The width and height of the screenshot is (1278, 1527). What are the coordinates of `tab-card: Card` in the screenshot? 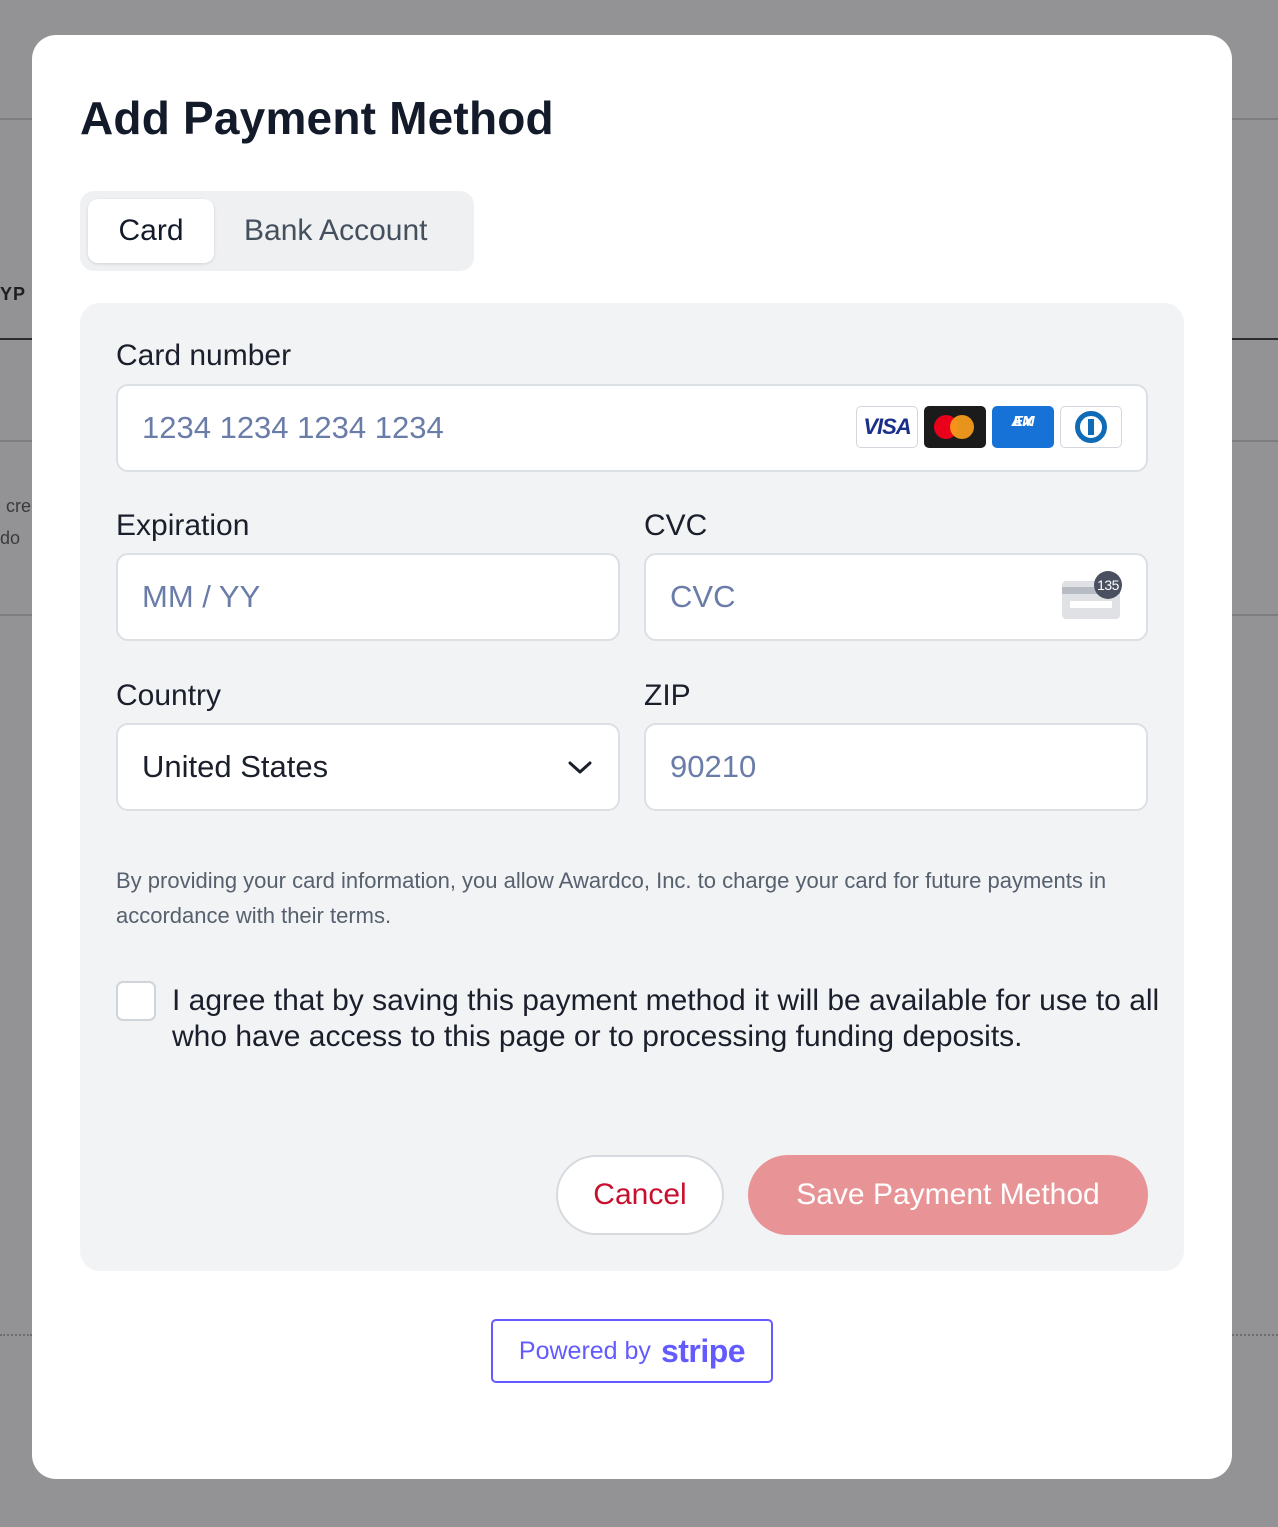 It's located at (151, 231).